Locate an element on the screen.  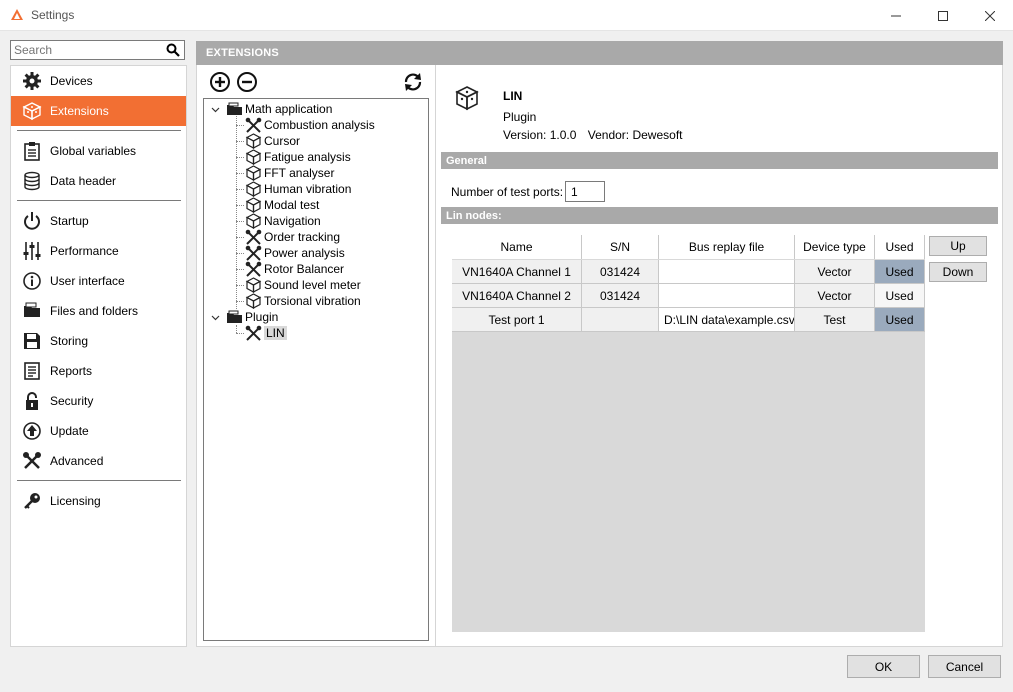
move-down-button: Down is located at coordinates (958, 272).